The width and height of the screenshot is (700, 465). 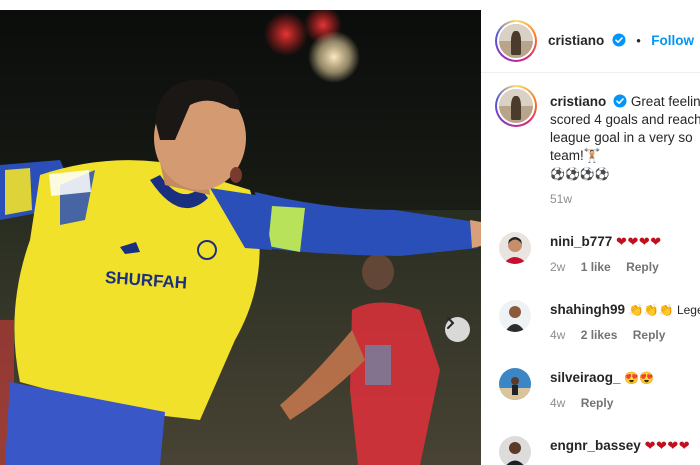 I want to click on next-photo-button, so click(x=457, y=329).